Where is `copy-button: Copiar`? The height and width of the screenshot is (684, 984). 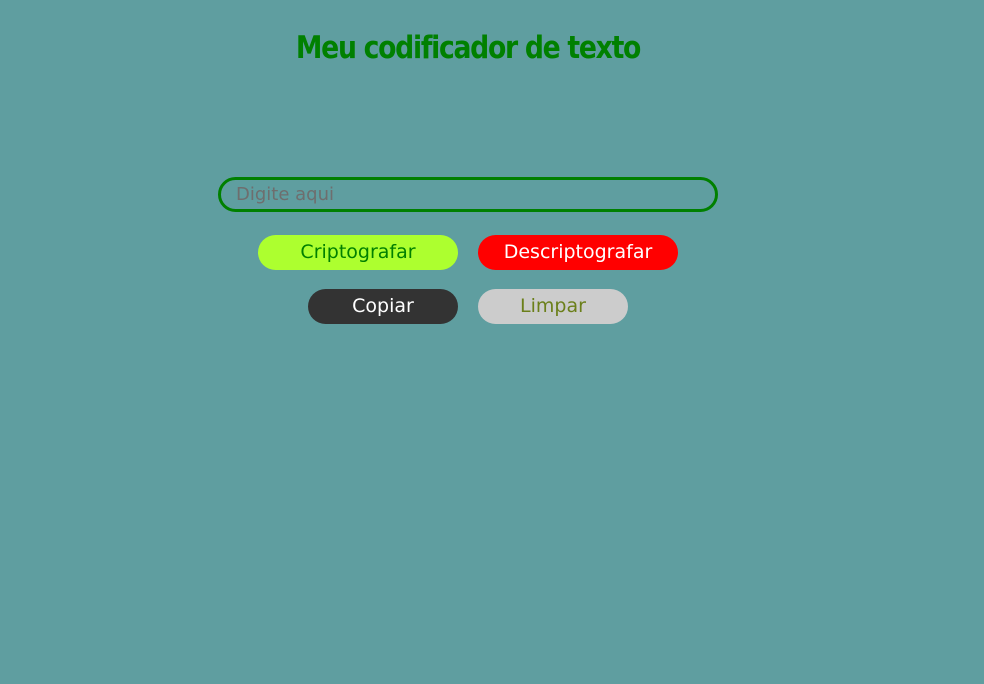
copy-button: Copiar is located at coordinates (383, 306).